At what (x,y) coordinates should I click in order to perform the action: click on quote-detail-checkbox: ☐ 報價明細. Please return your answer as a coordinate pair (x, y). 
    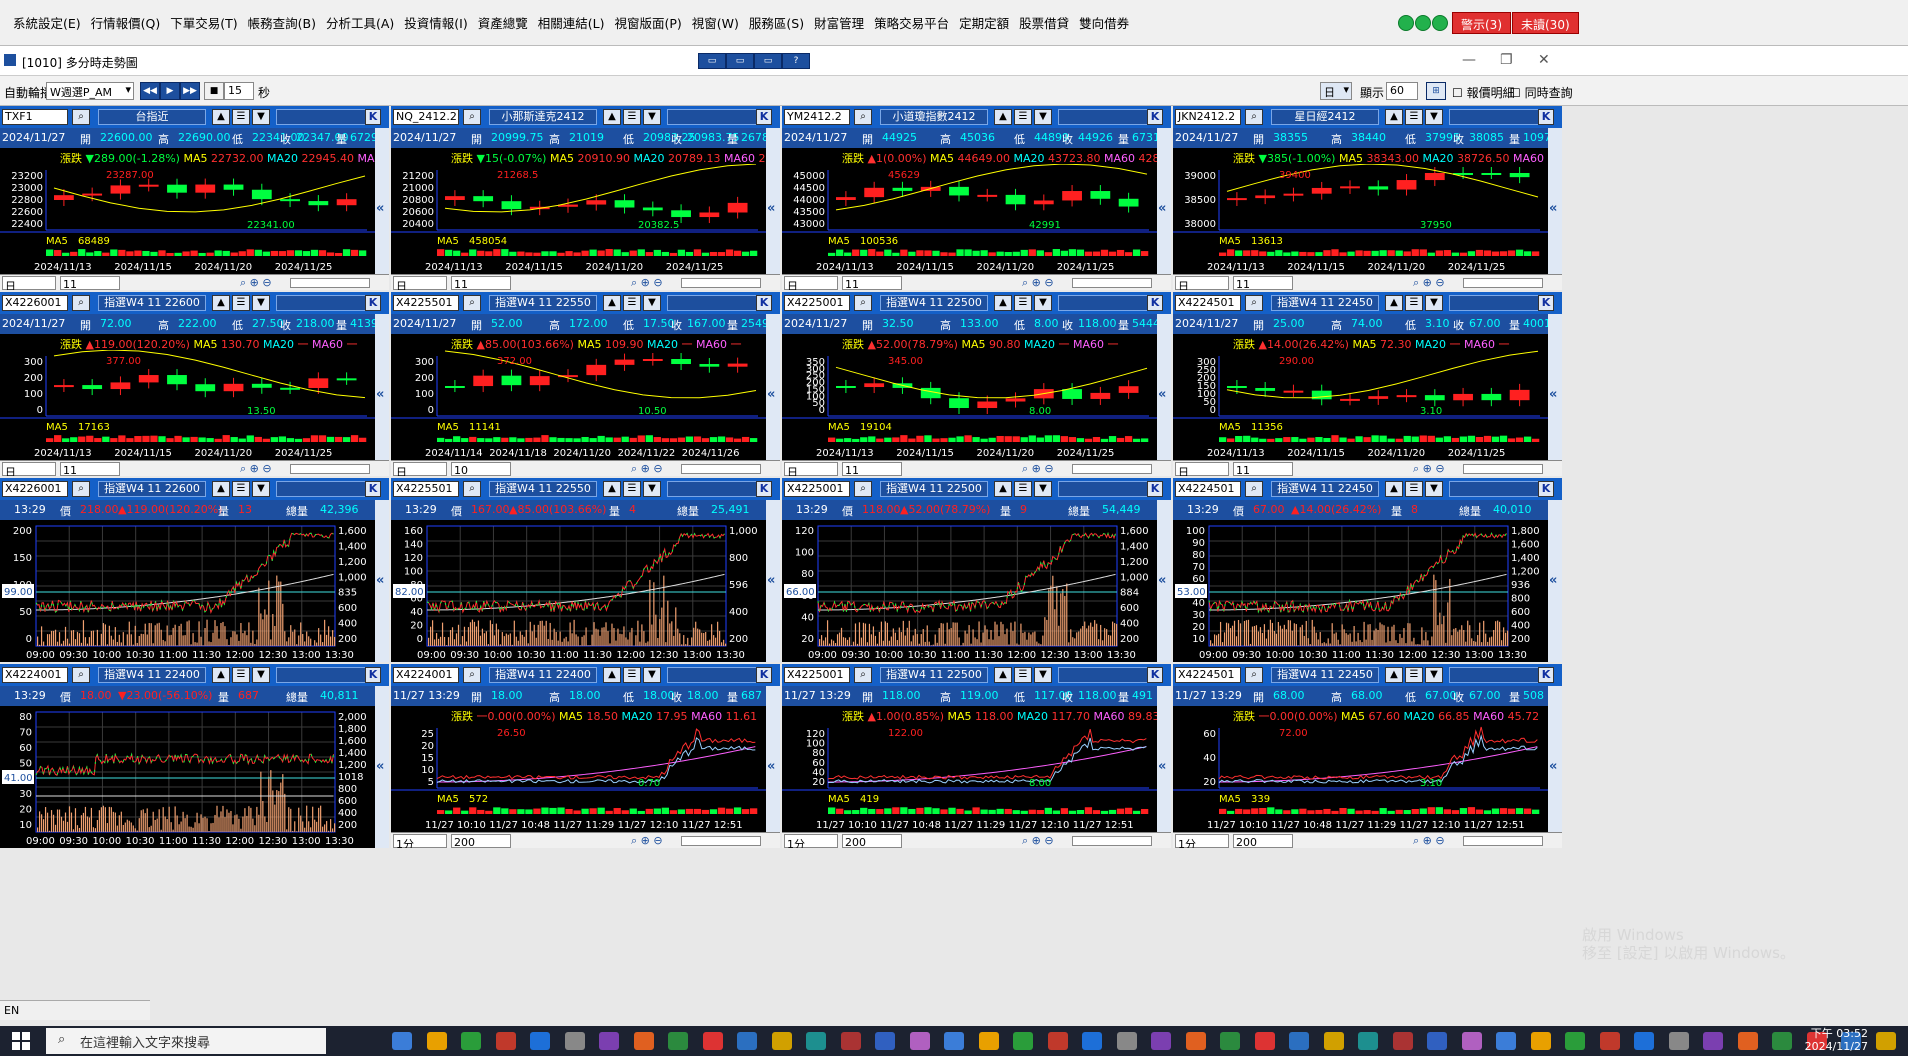
    Looking at the image, I should click on (1483, 92).